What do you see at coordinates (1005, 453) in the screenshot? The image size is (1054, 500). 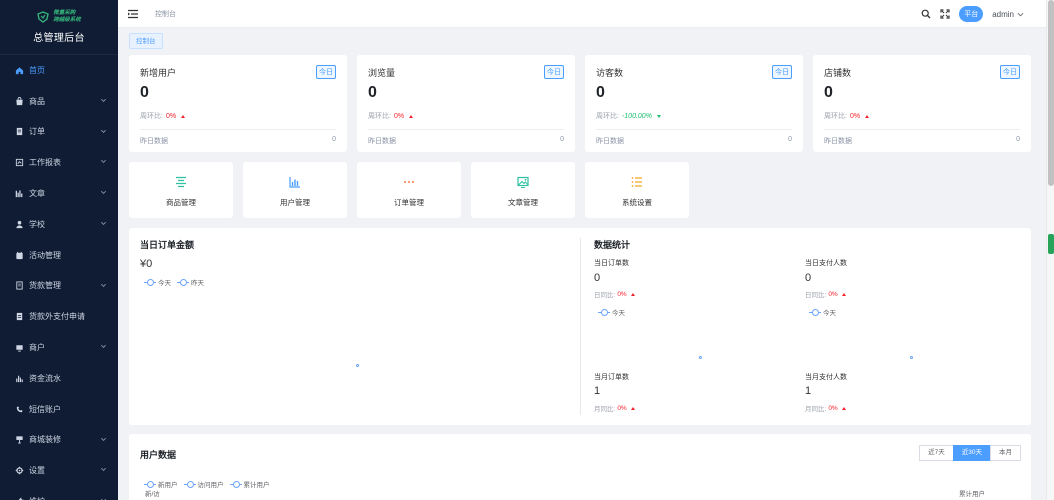 I see `range-month-button: 本月` at bounding box center [1005, 453].